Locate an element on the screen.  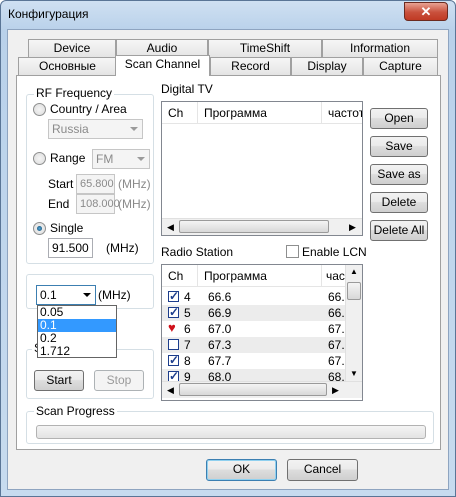
start-label: Start is located at coordinates (61, 184).